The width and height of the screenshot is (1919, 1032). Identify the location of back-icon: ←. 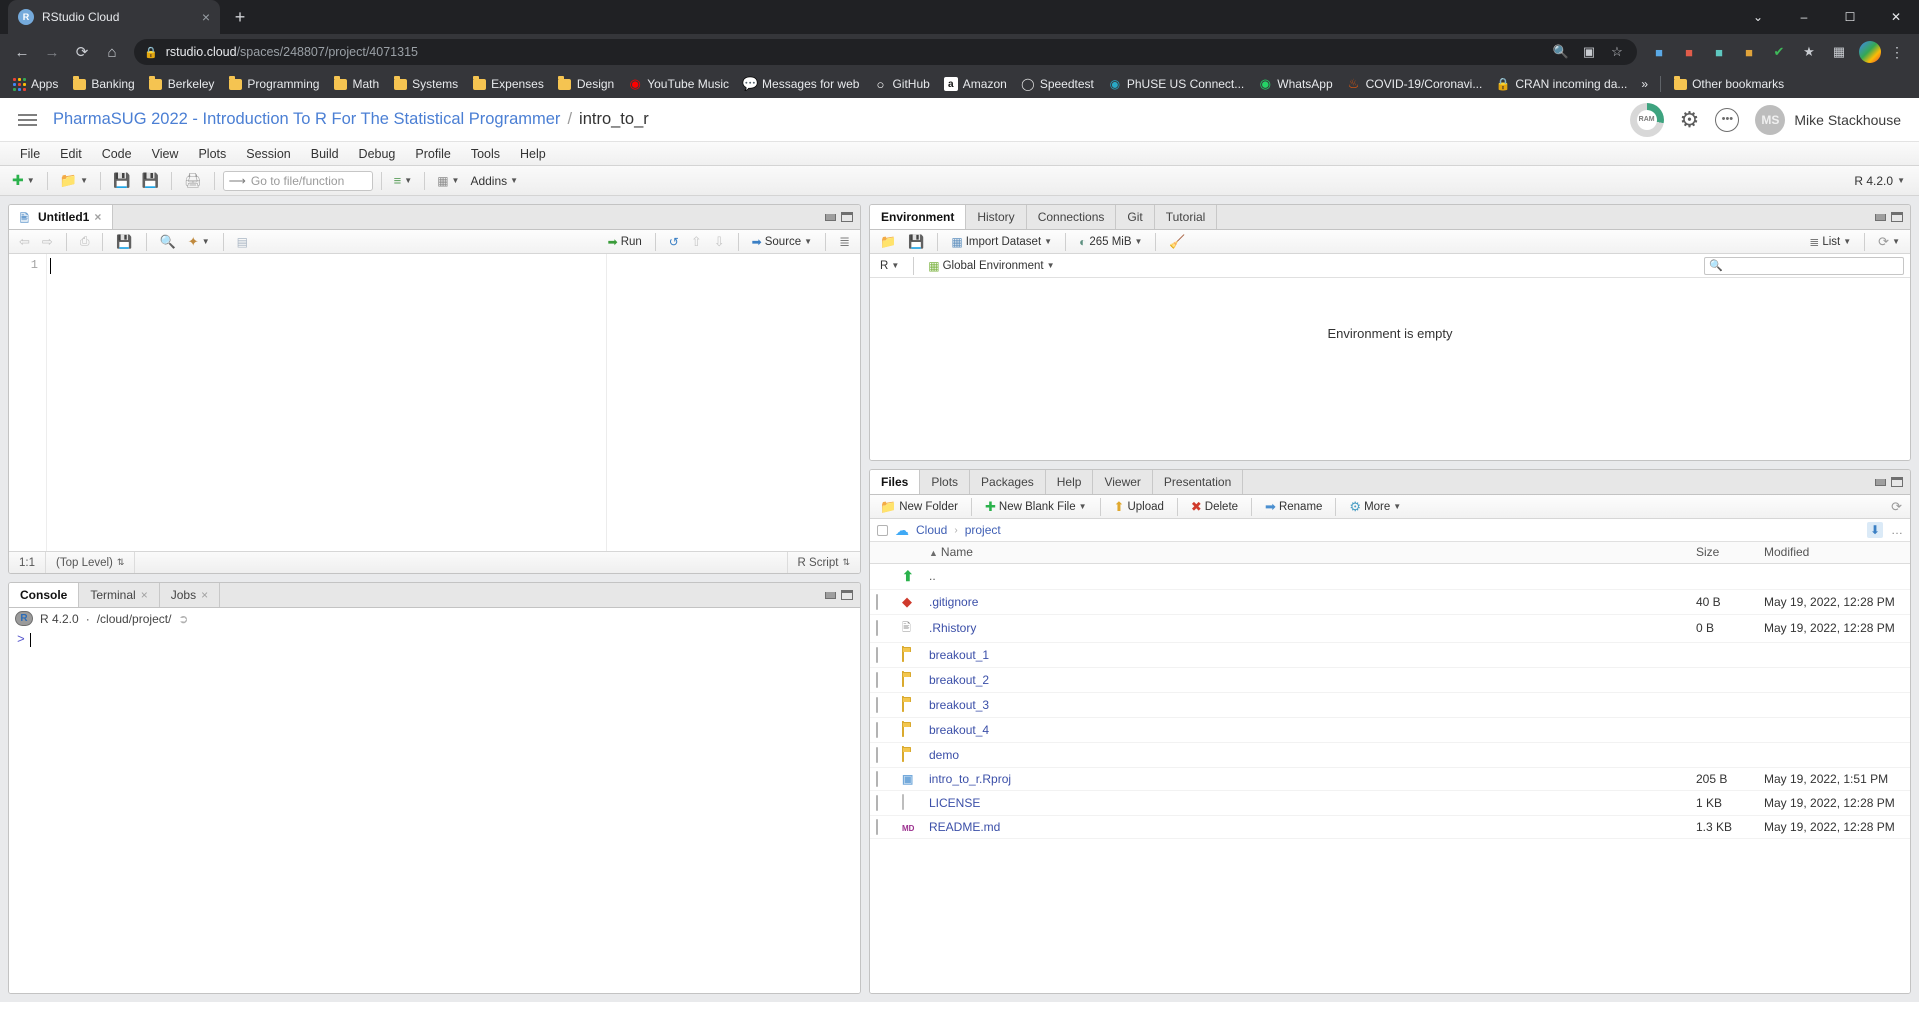
(22, 52).